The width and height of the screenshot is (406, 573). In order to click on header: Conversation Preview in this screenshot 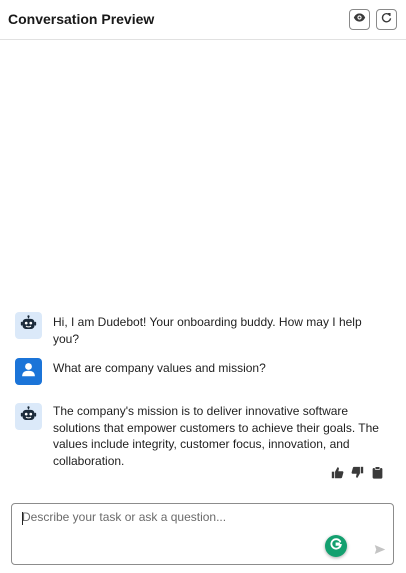, I will do `click(203, 20)`.